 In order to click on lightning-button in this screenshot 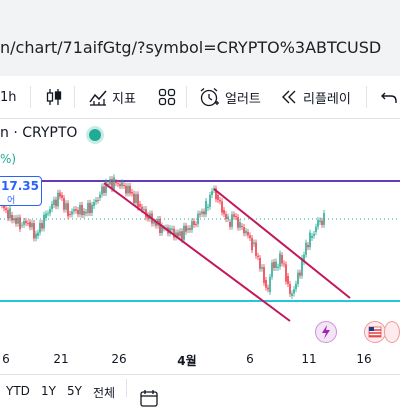, I will do `click(326, 332)`.